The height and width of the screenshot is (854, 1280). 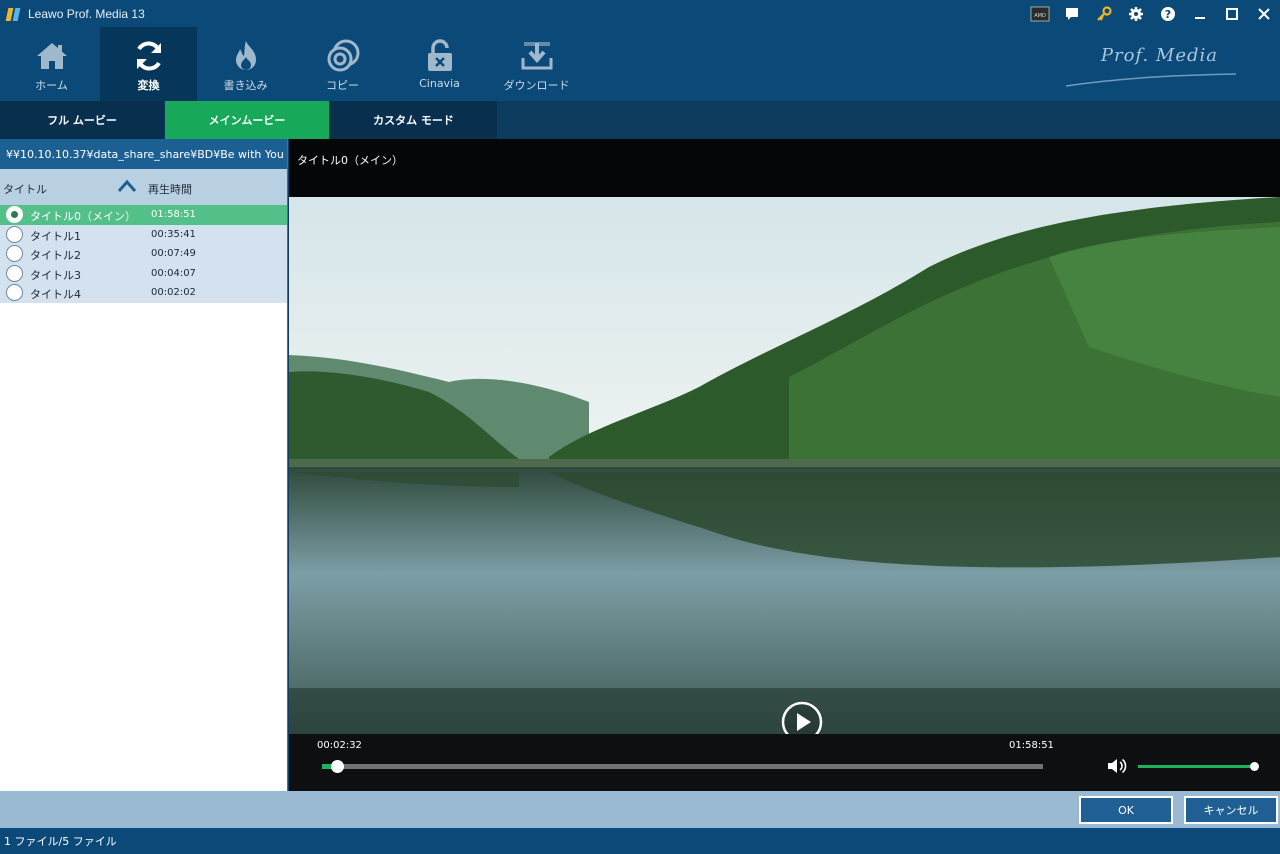 What do you see at coordinates (1136, 13) in the screenshot?
I see `settings-icon` at bounding box center [1136, 13].